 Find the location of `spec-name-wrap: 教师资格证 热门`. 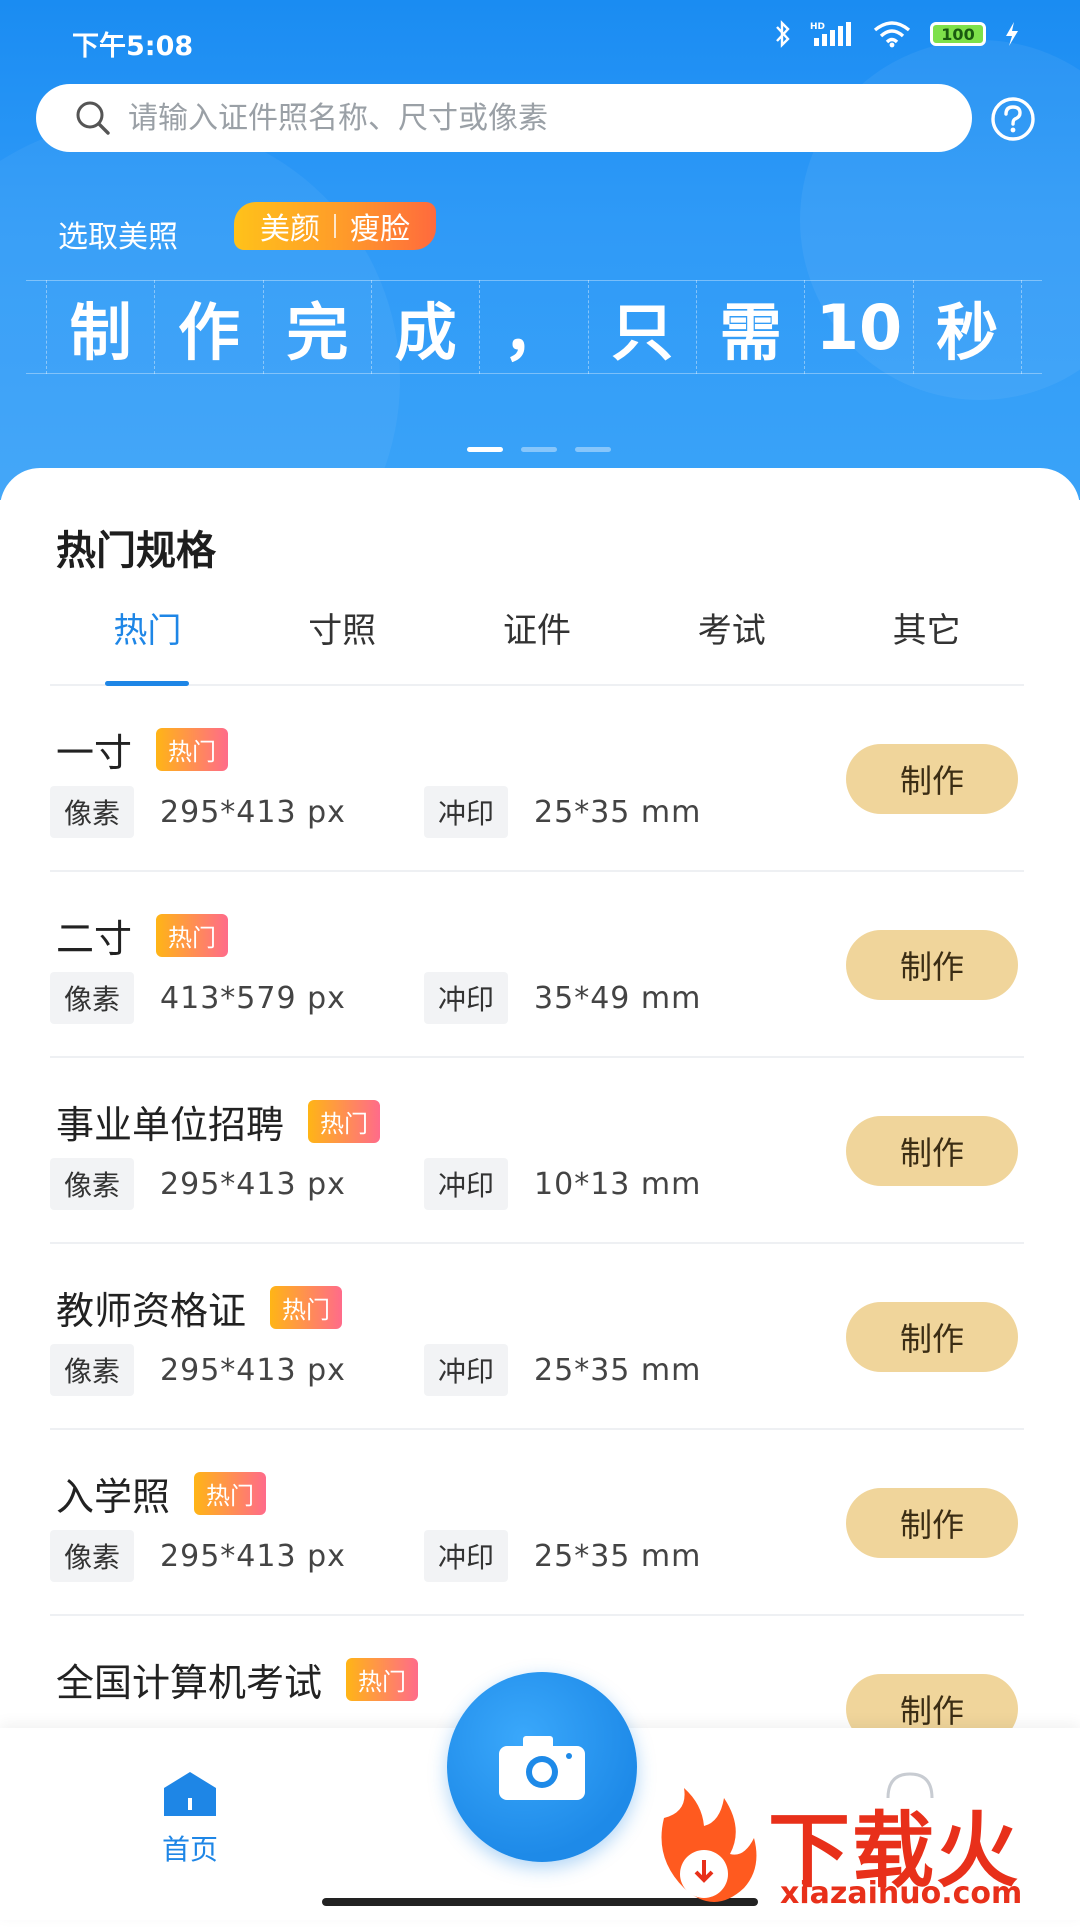

spec-name-wrap: 教师资格证 热门 is located at coordinates (199, 1307).